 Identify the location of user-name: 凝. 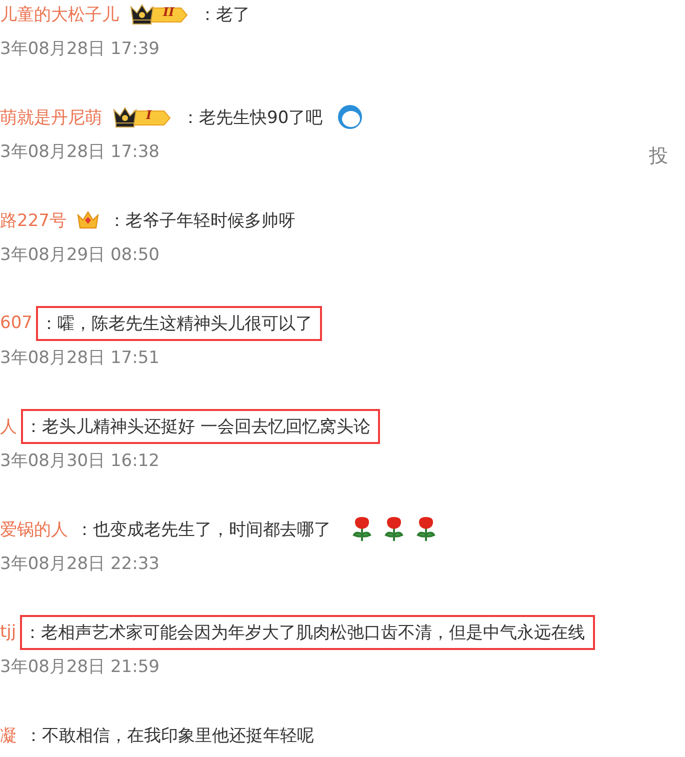
(8, 735).